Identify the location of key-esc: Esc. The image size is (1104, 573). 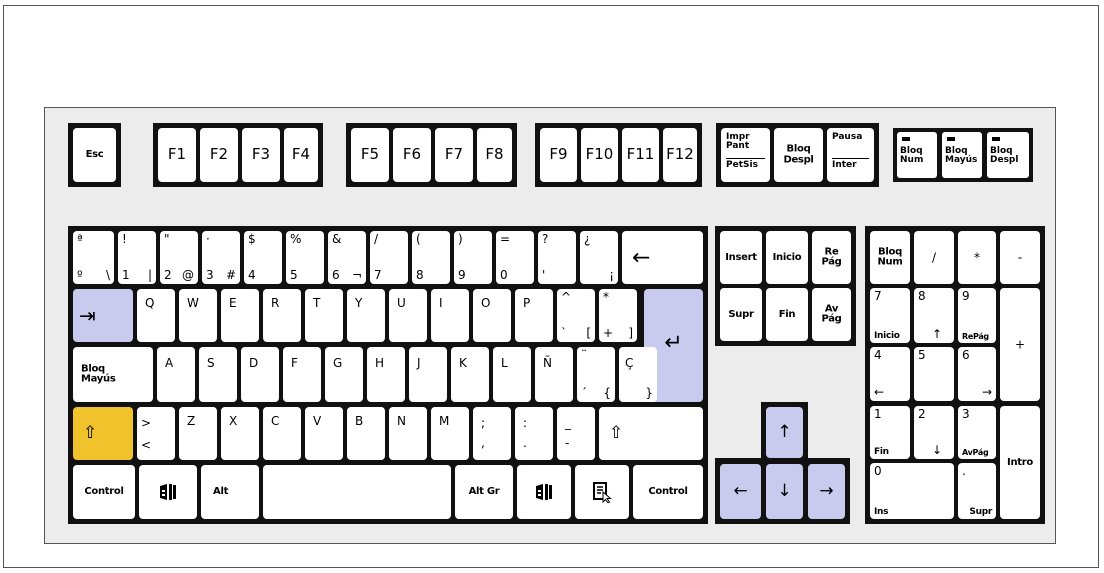
(94, 155).